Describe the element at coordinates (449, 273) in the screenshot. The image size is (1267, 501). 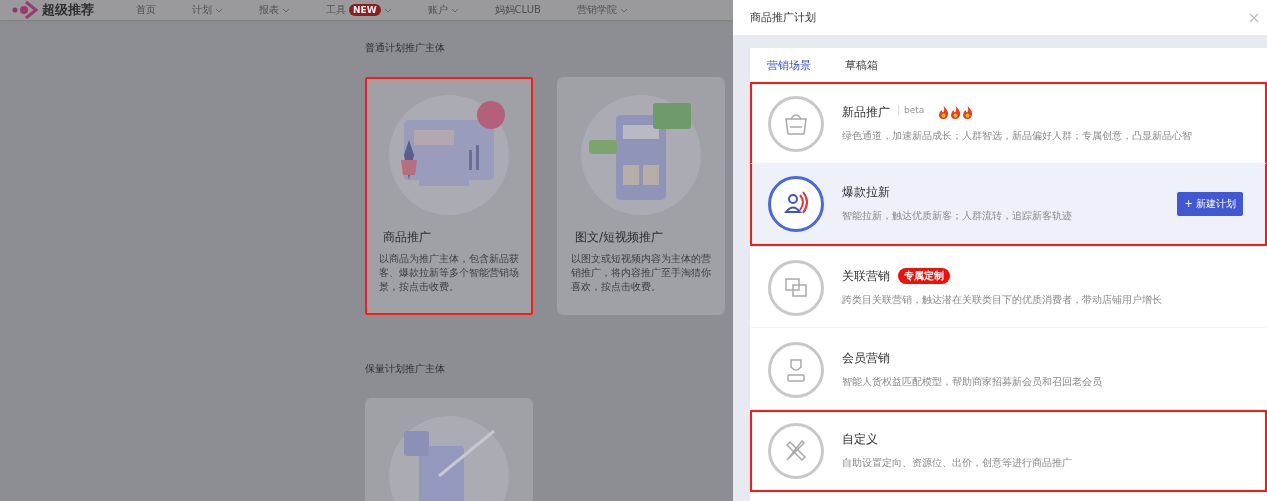
I see `card-description: 以商品为推广主体，包含新品获客、爆款拉新等多个智能营销场景，按点击收费。` at that location.